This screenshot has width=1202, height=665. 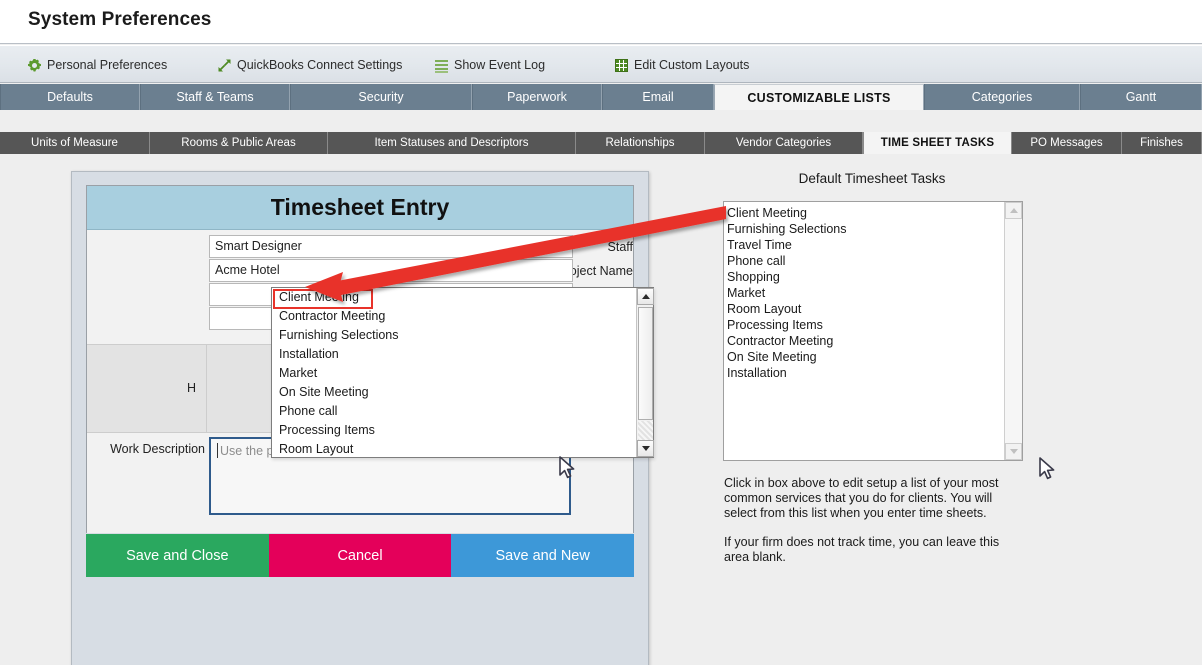 I want to click on list-item: Processing Items, so click(x=865, y=325).